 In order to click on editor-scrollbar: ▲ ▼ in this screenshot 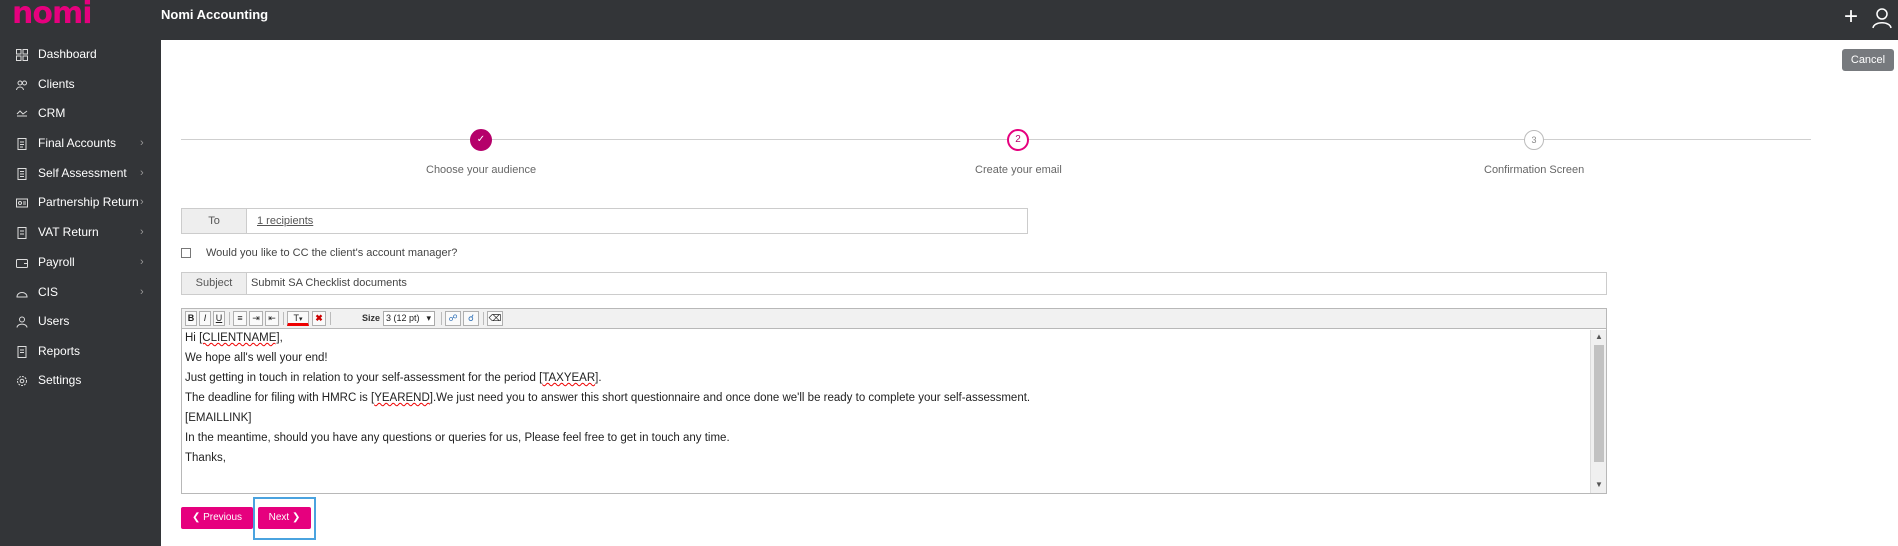, I will do `click(1598, 411)`.